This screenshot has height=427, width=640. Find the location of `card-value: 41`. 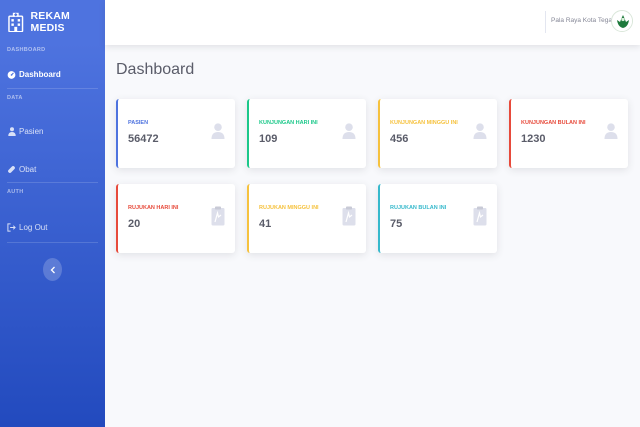

card-value: 41 is located at coordinates (265, 224).